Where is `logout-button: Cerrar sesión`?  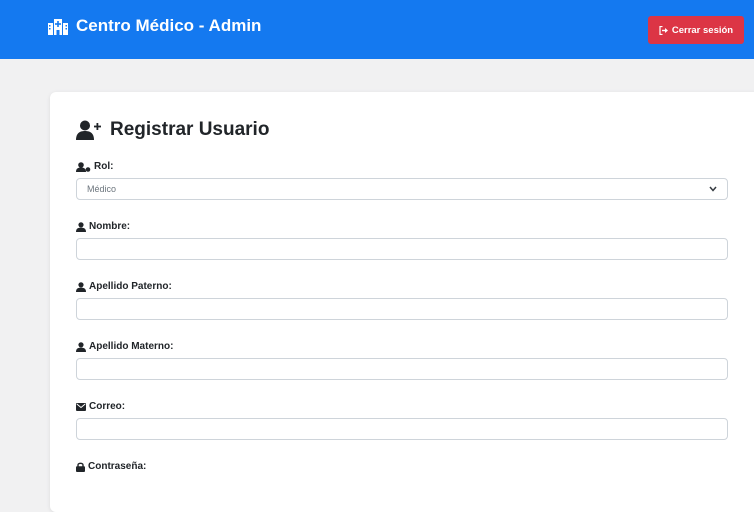 logout-button: Cerrar sesión is located at coordinates (696, 30).